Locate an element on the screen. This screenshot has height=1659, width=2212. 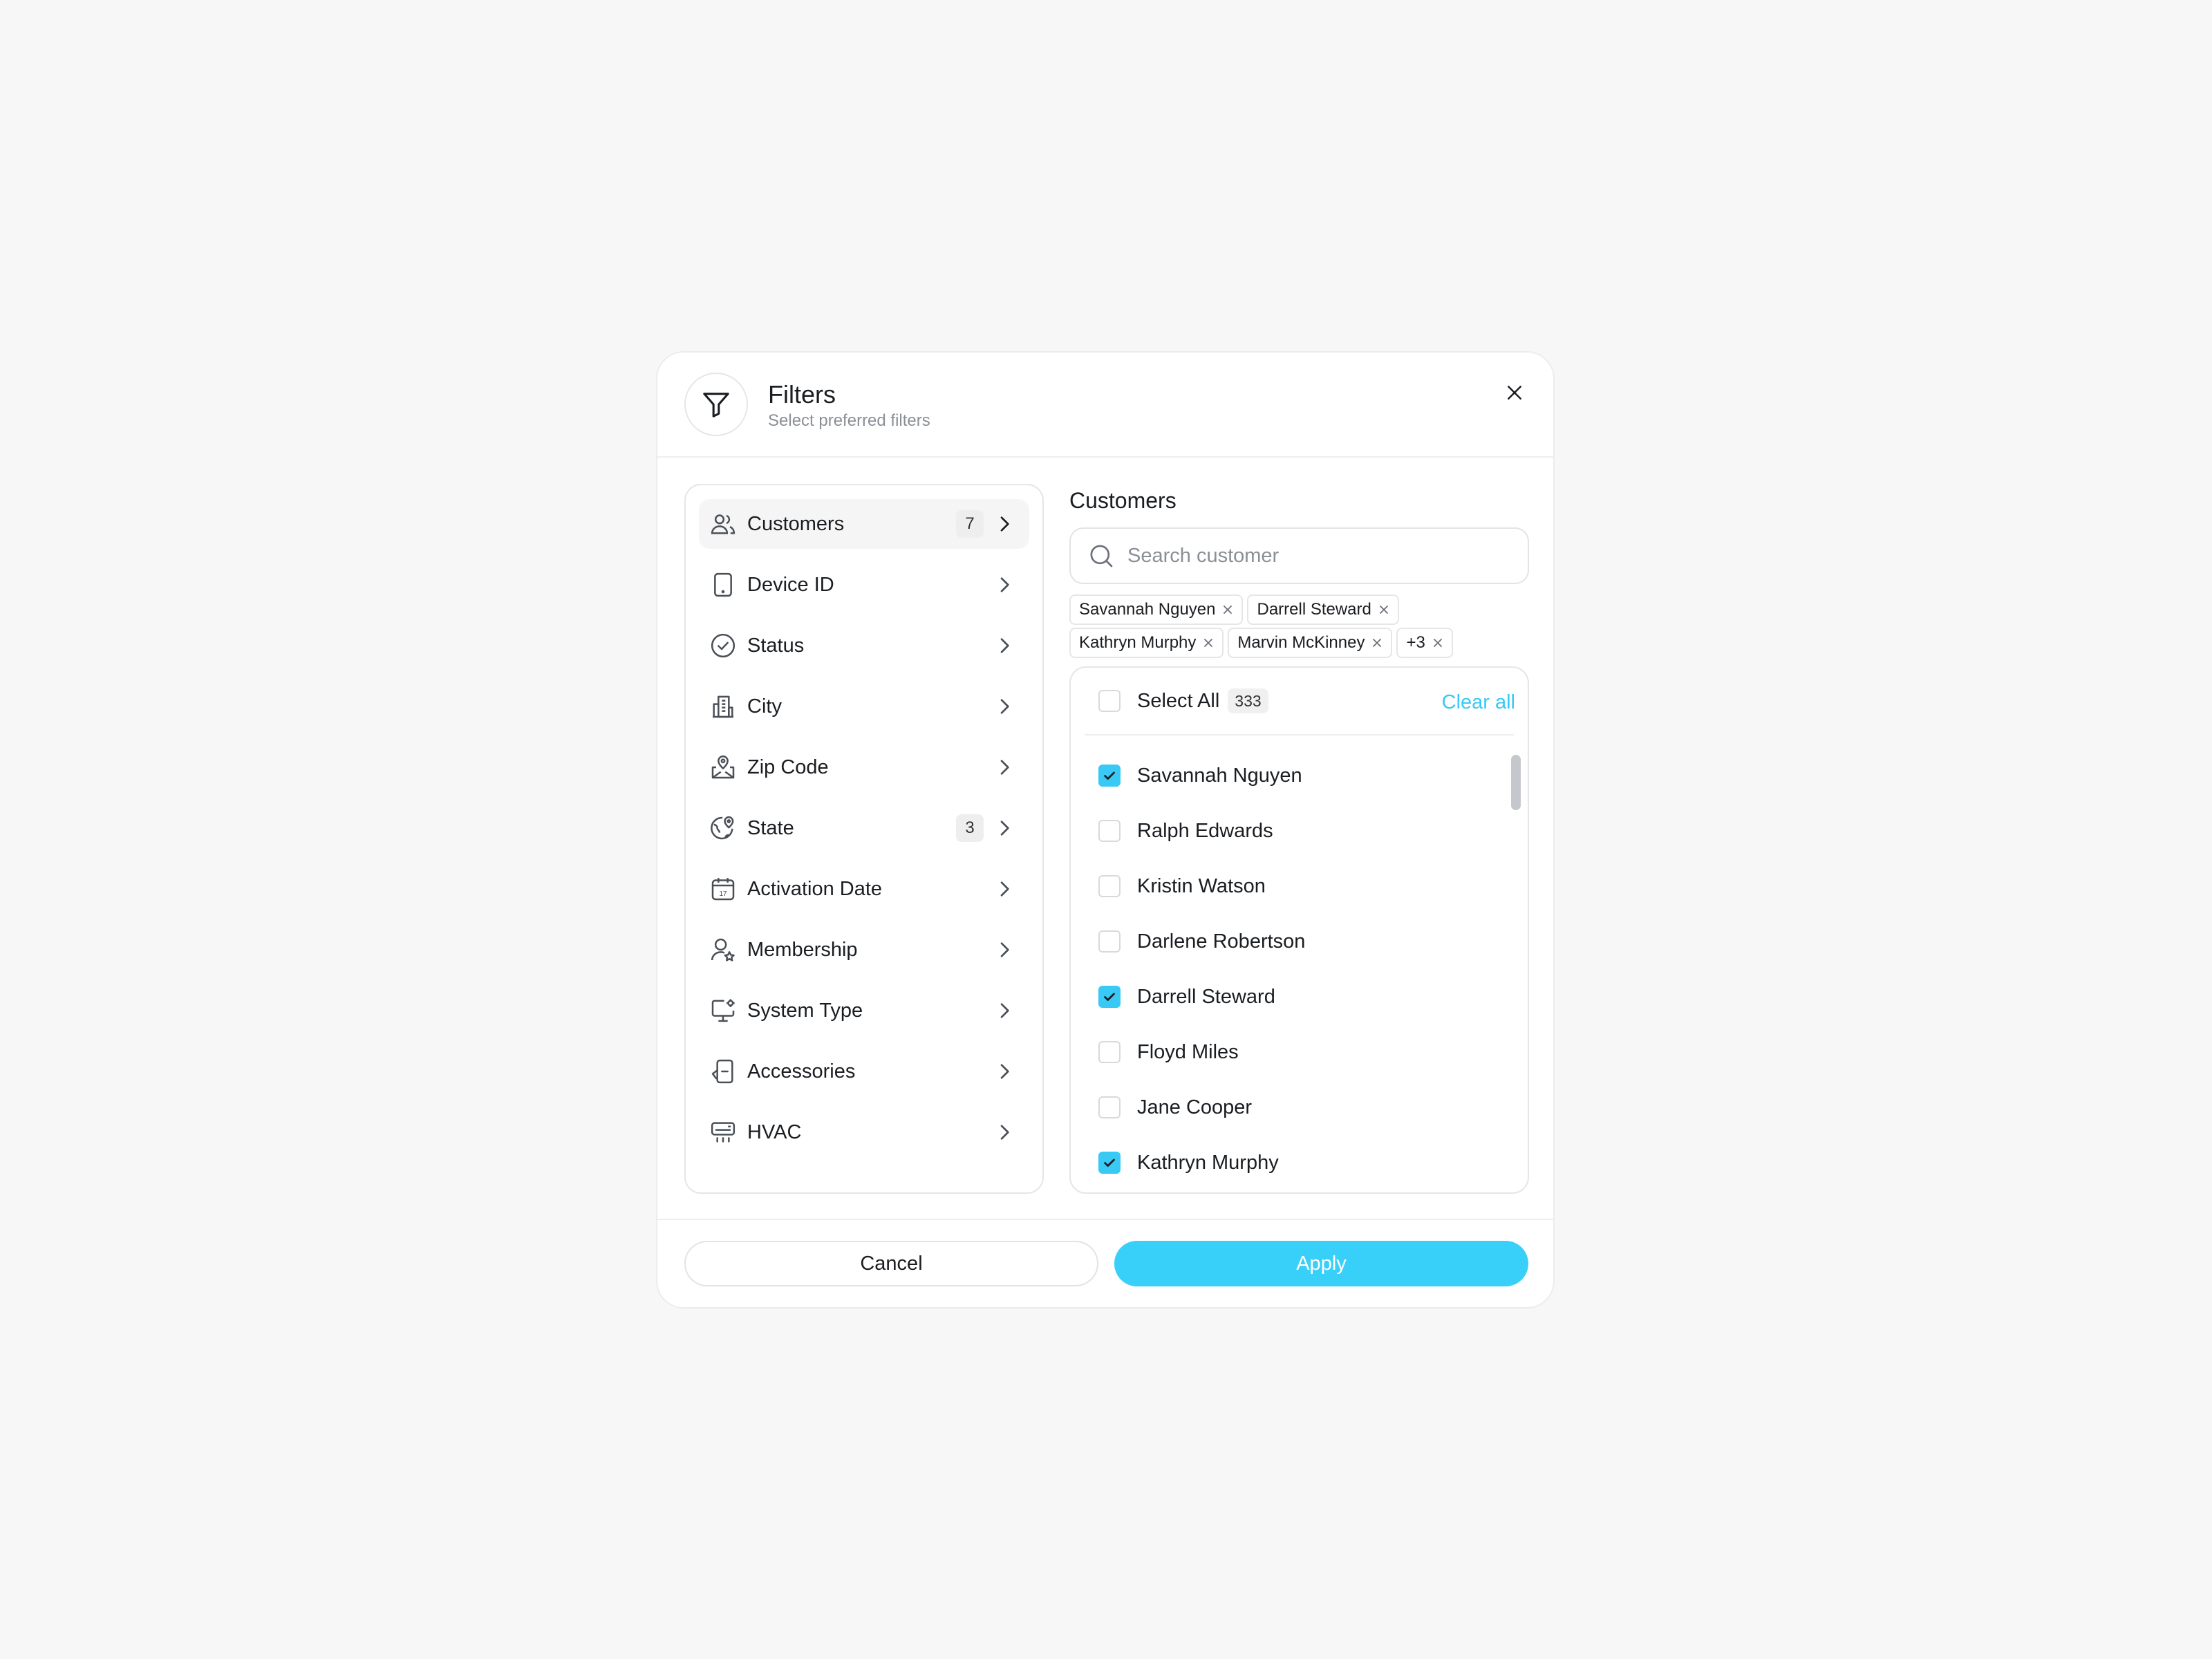
customer-row: Darrell Steward is located at coordinates (1292, 997).